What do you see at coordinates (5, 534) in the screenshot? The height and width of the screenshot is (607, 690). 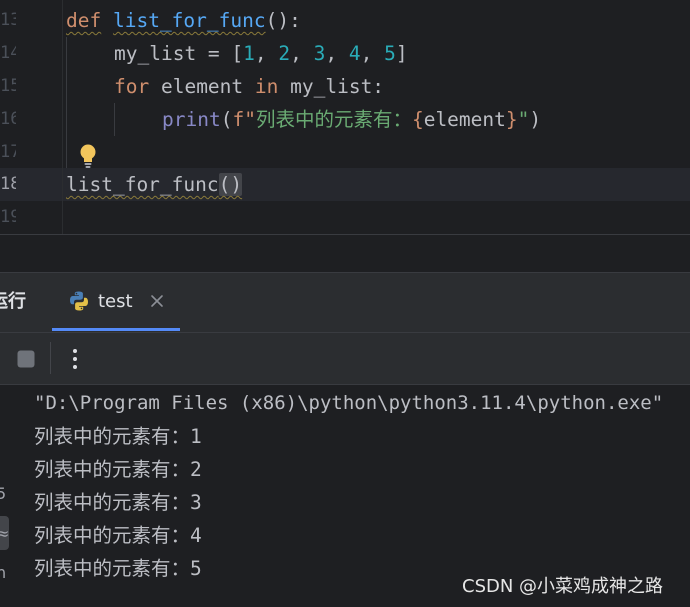 I see `side-toolbar-glyph: ≈` at bounding box center [5, 534].